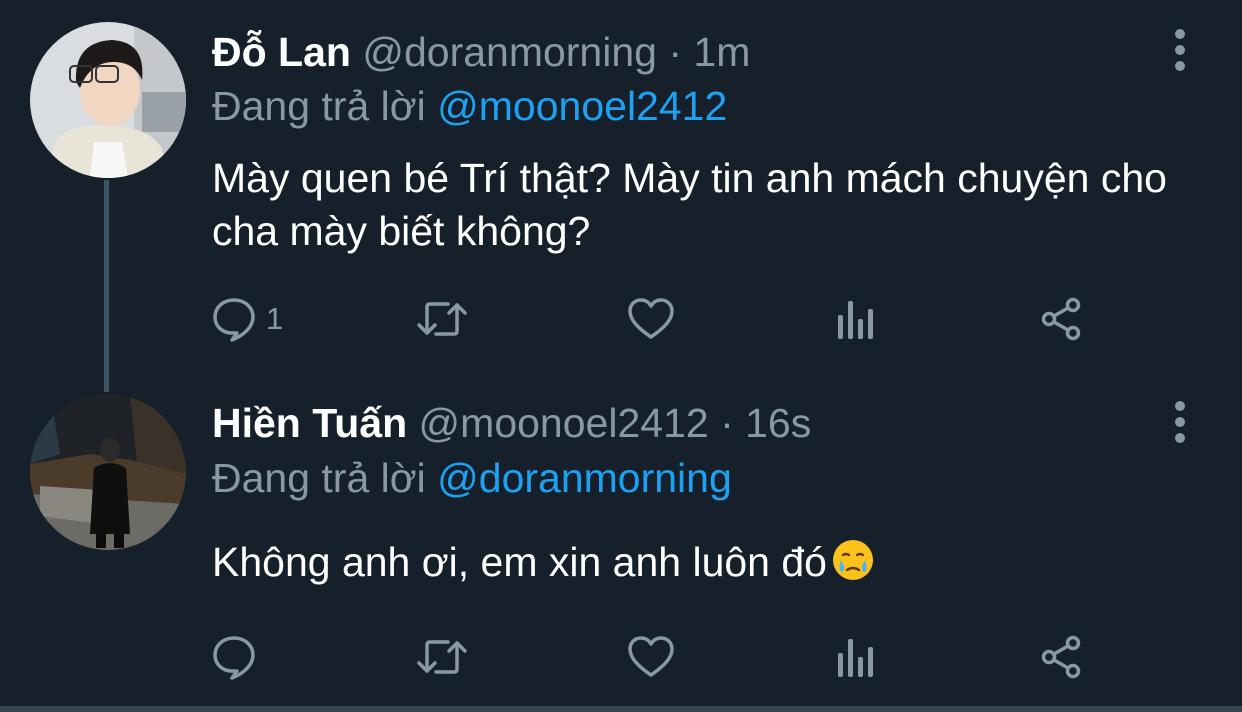 The width and height of the screenshot is (1242, 712). I want to click on tweet-header: Hiền Tuấn @moonoel2412 · 16s, so click(511, 423).